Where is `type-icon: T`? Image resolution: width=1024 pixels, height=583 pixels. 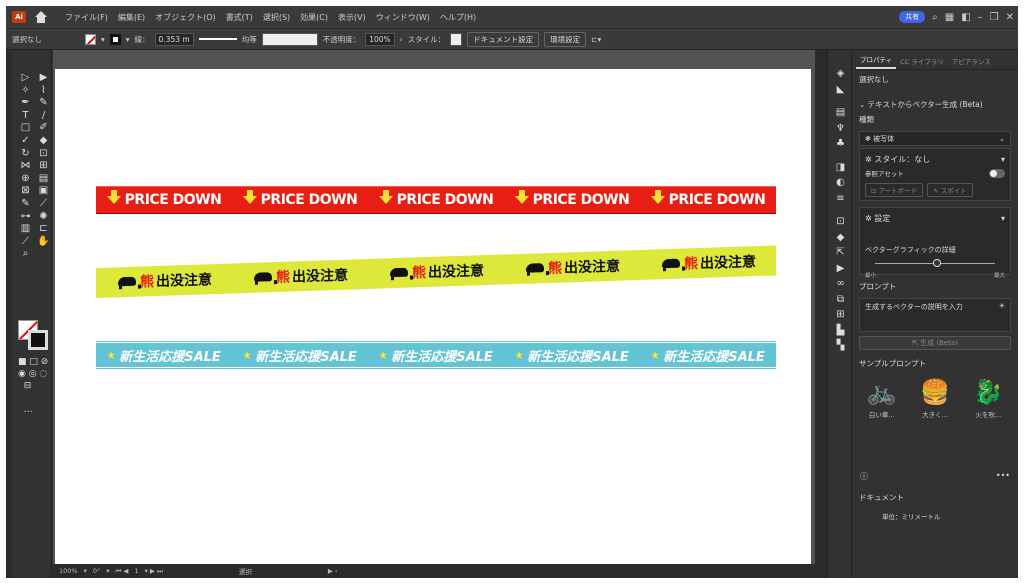 type-icon: T is located at coordinates (25, 116).